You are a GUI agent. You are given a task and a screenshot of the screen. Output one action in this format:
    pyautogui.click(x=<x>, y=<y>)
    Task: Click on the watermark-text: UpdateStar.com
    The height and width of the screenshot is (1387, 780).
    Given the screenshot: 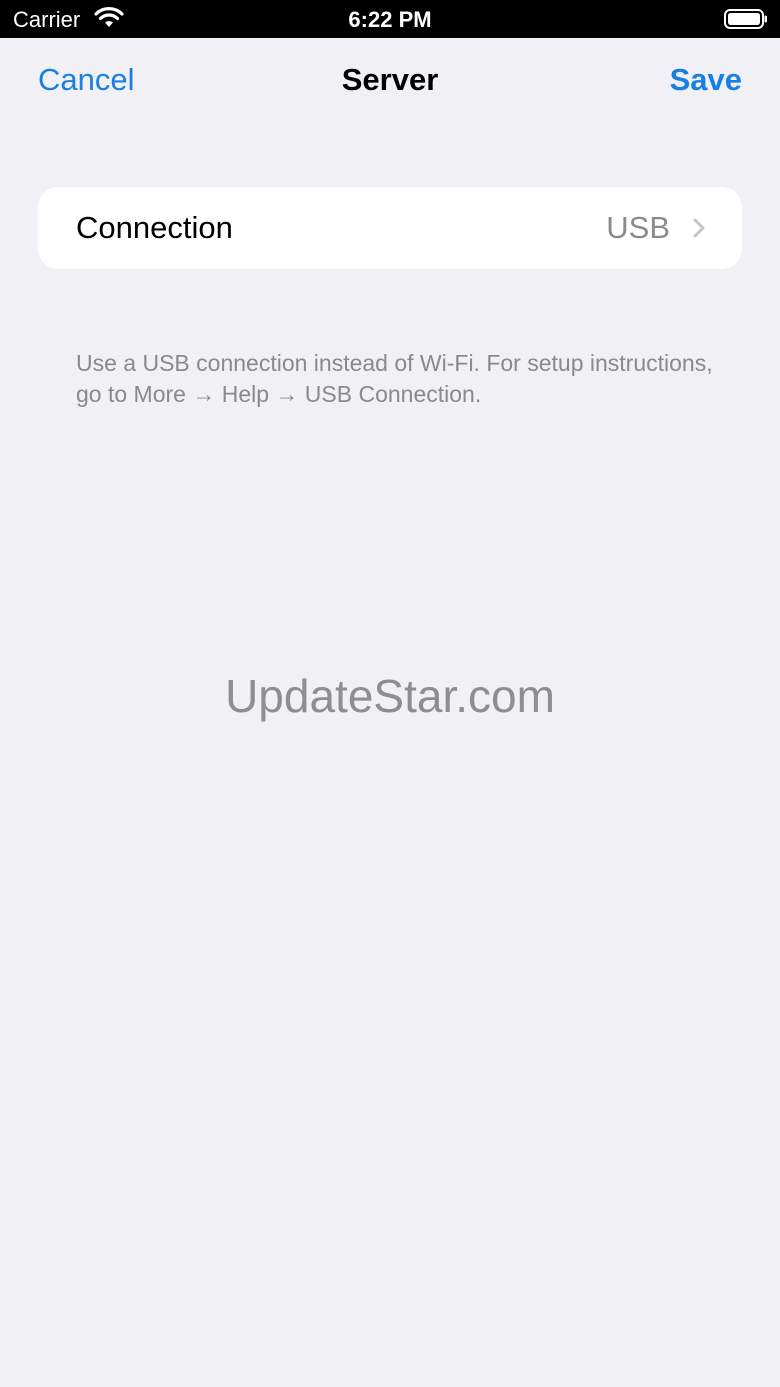 What is the action you would take?
    pyautogui.click(x=390, y=696)
    